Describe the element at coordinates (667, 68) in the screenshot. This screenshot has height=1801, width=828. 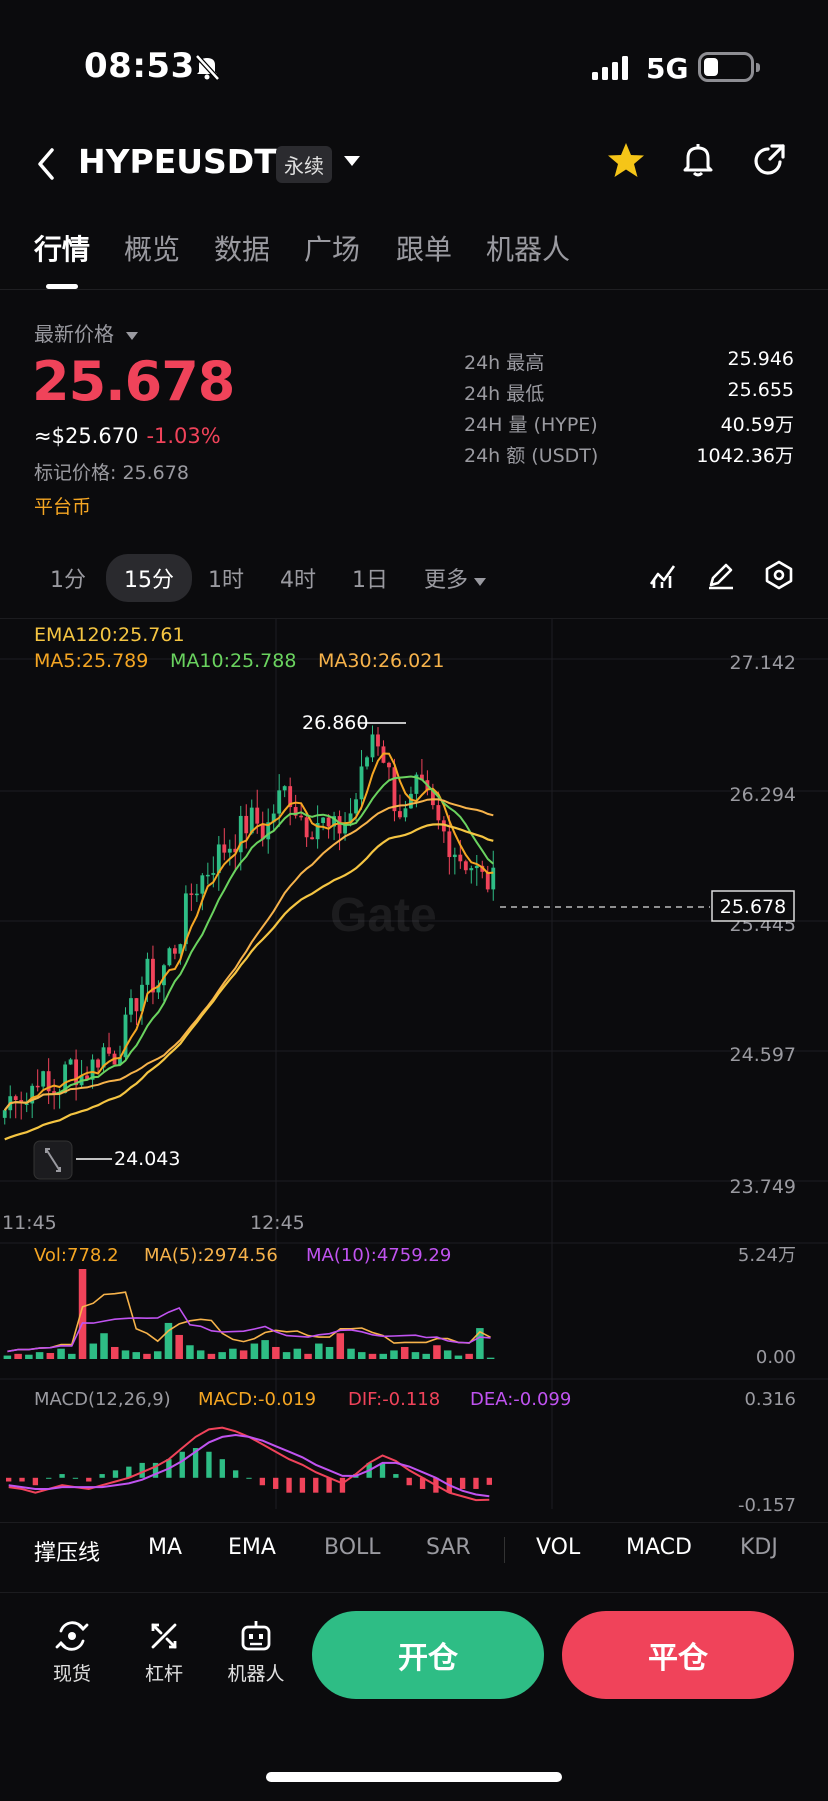
I see `network-type: 5G` at that location.